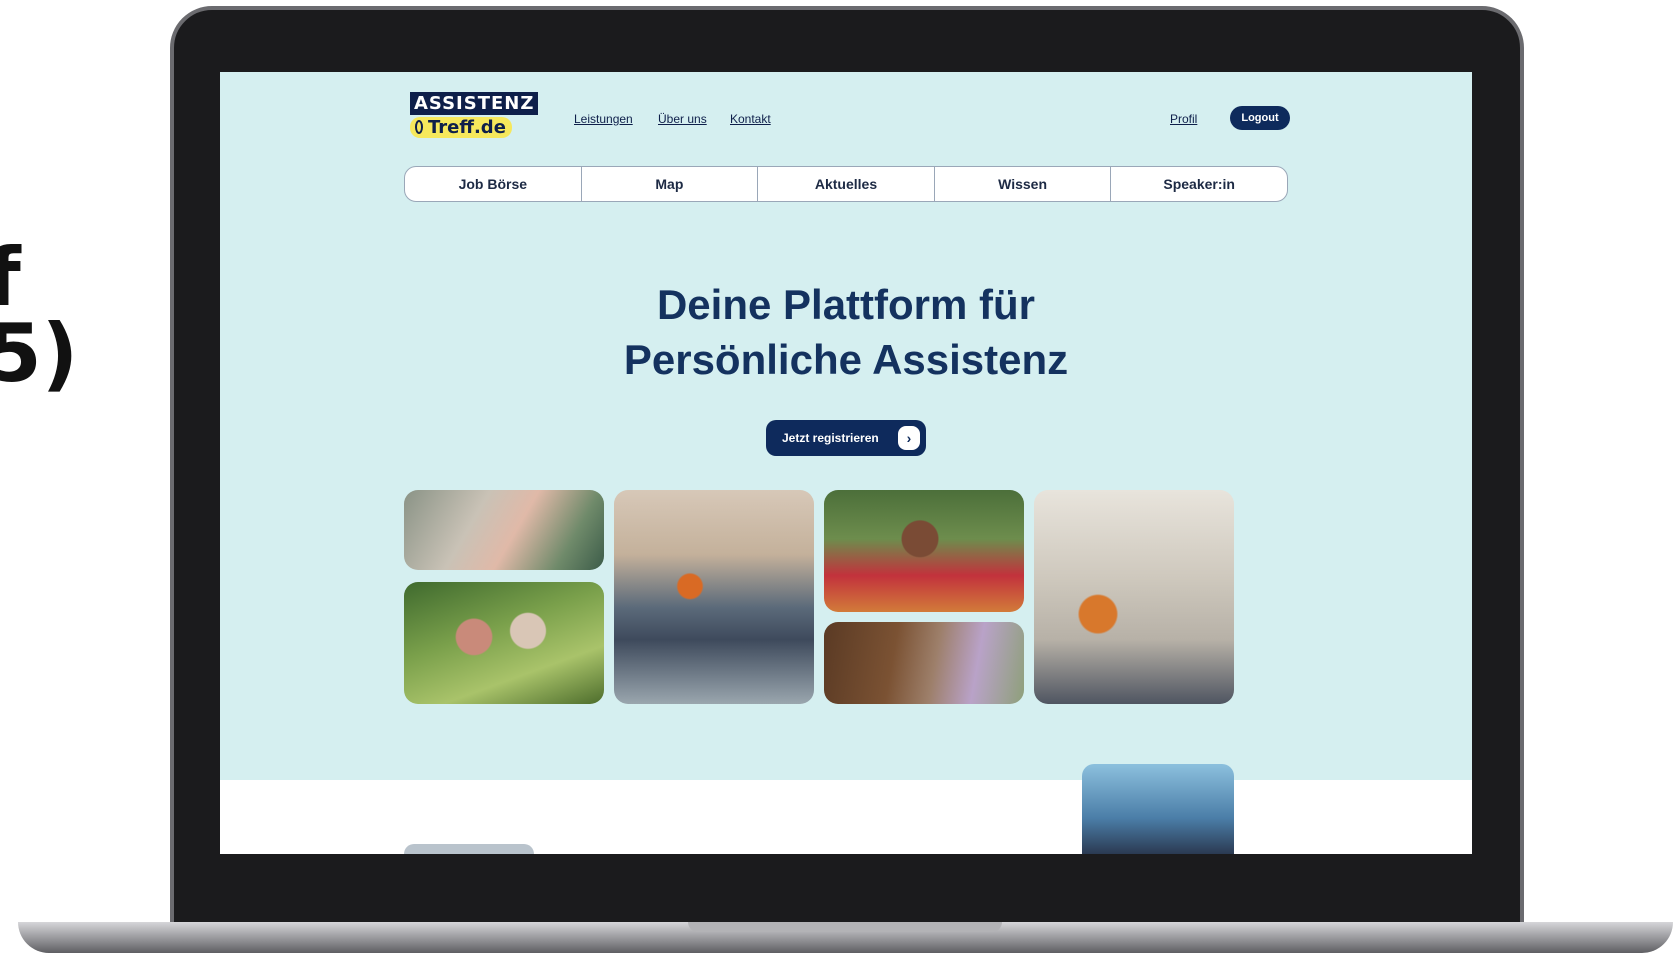  What do you see at coordinates (1023, 184) in the screenshot?
I see `tab-wissen: Wissen` at bounding box center [1023, 184].